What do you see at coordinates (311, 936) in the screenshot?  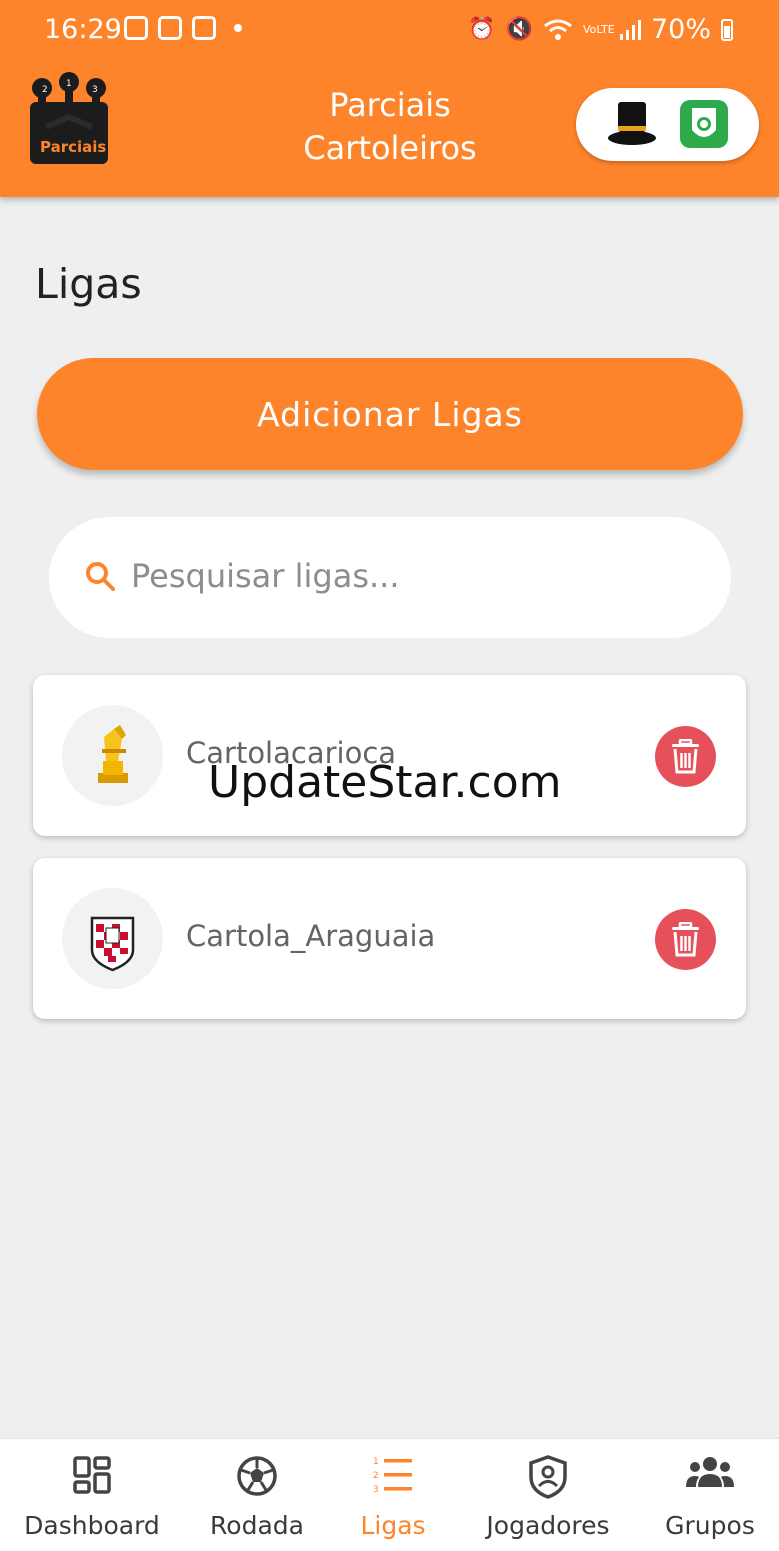 I see `league-name: Cartola_Araguaia` at bounding box center [311, 936].